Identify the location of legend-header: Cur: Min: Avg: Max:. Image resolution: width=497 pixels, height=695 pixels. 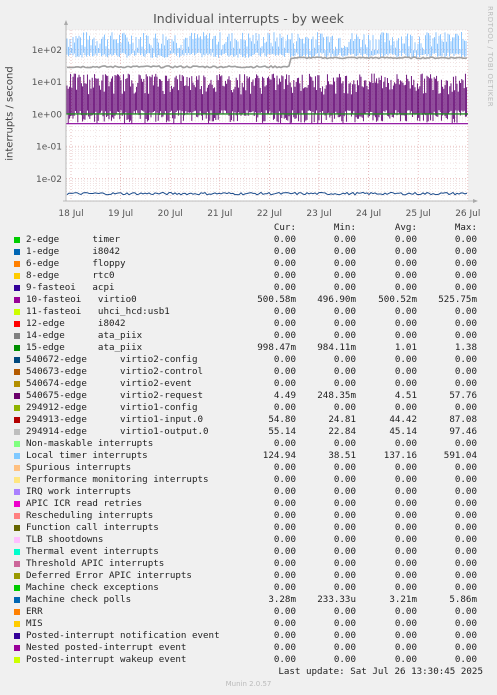
(248, 228).